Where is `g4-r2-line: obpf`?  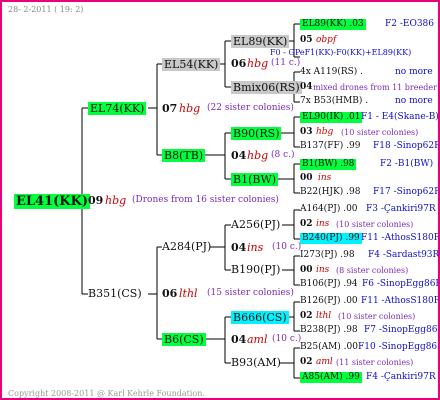
g4-r2-line: obpf is located at coordinates (326, 40).